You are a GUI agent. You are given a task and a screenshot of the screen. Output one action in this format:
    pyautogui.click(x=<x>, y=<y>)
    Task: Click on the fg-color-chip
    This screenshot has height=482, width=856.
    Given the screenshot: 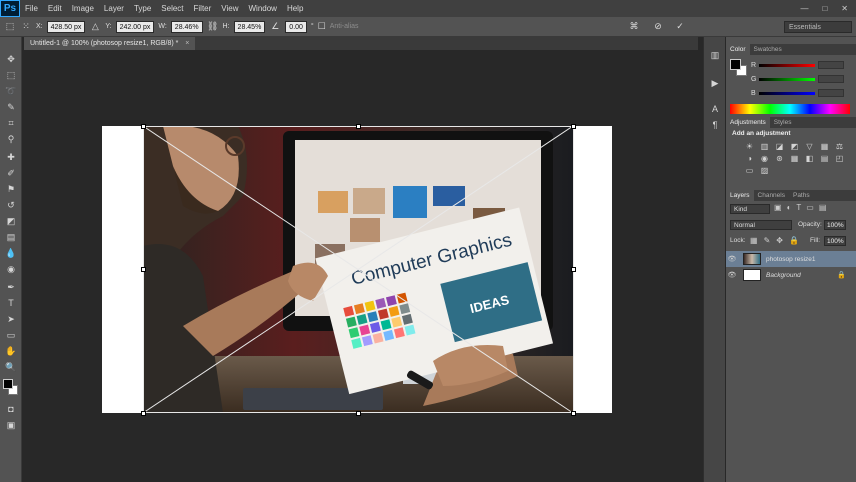 What is the action you would take?
    pyautogui.click(x=735, y=64)
    